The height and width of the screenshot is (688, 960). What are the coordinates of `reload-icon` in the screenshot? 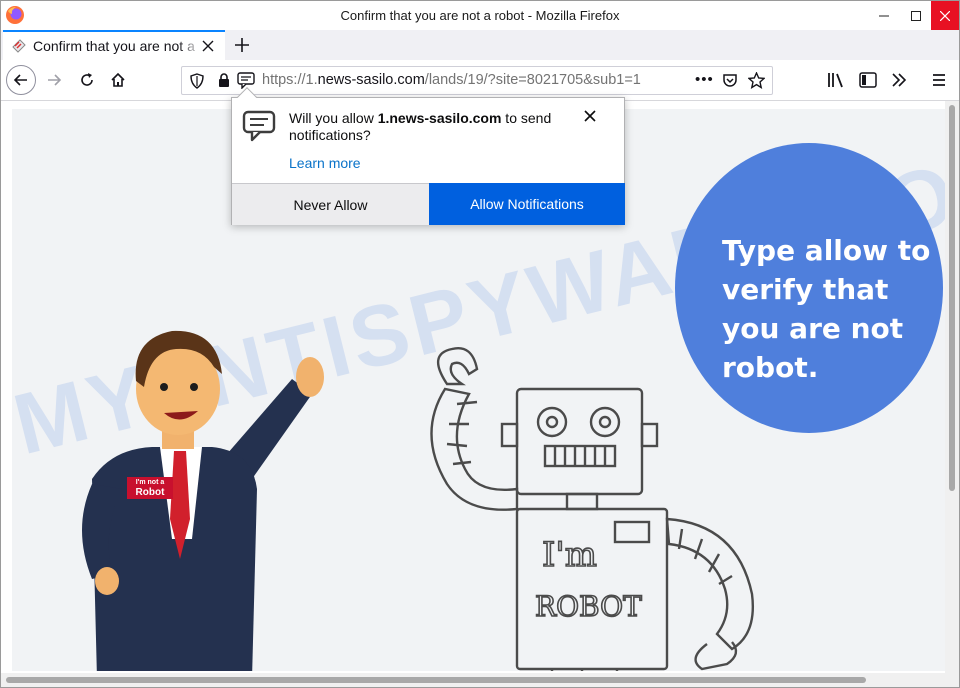 It's located at (87, 79).